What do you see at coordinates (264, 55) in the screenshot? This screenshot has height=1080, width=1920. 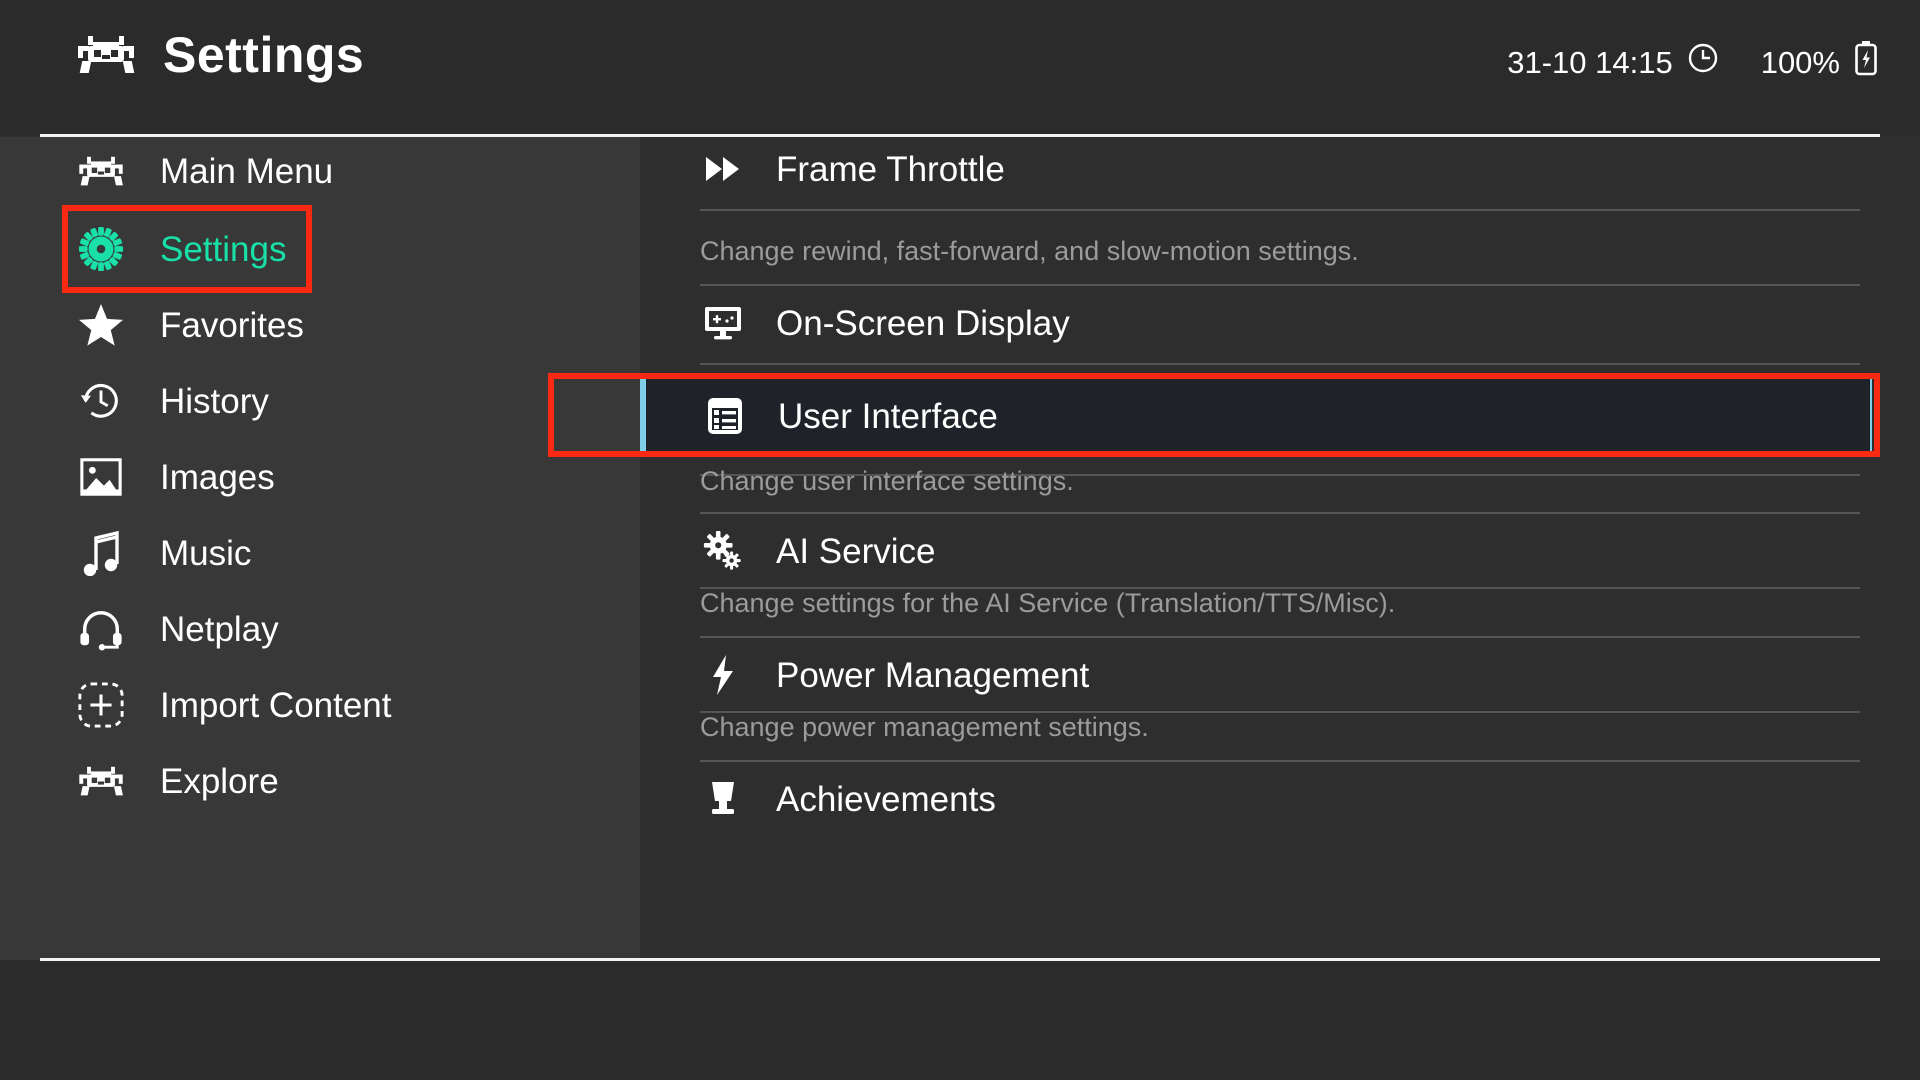 I see `page-title: Settings` at bounding box center [264, 55].